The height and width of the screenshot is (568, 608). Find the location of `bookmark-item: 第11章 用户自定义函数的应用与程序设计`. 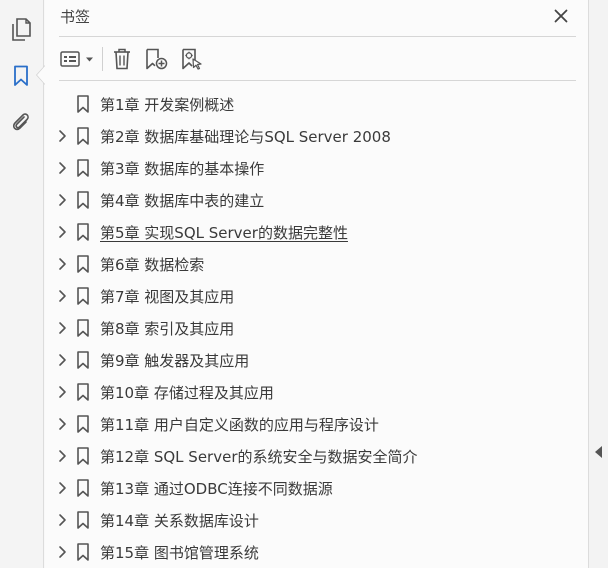

bookmark-item: 第11章 用户自定义函数的应用与程序设计 is located at coordinates (316, 424).